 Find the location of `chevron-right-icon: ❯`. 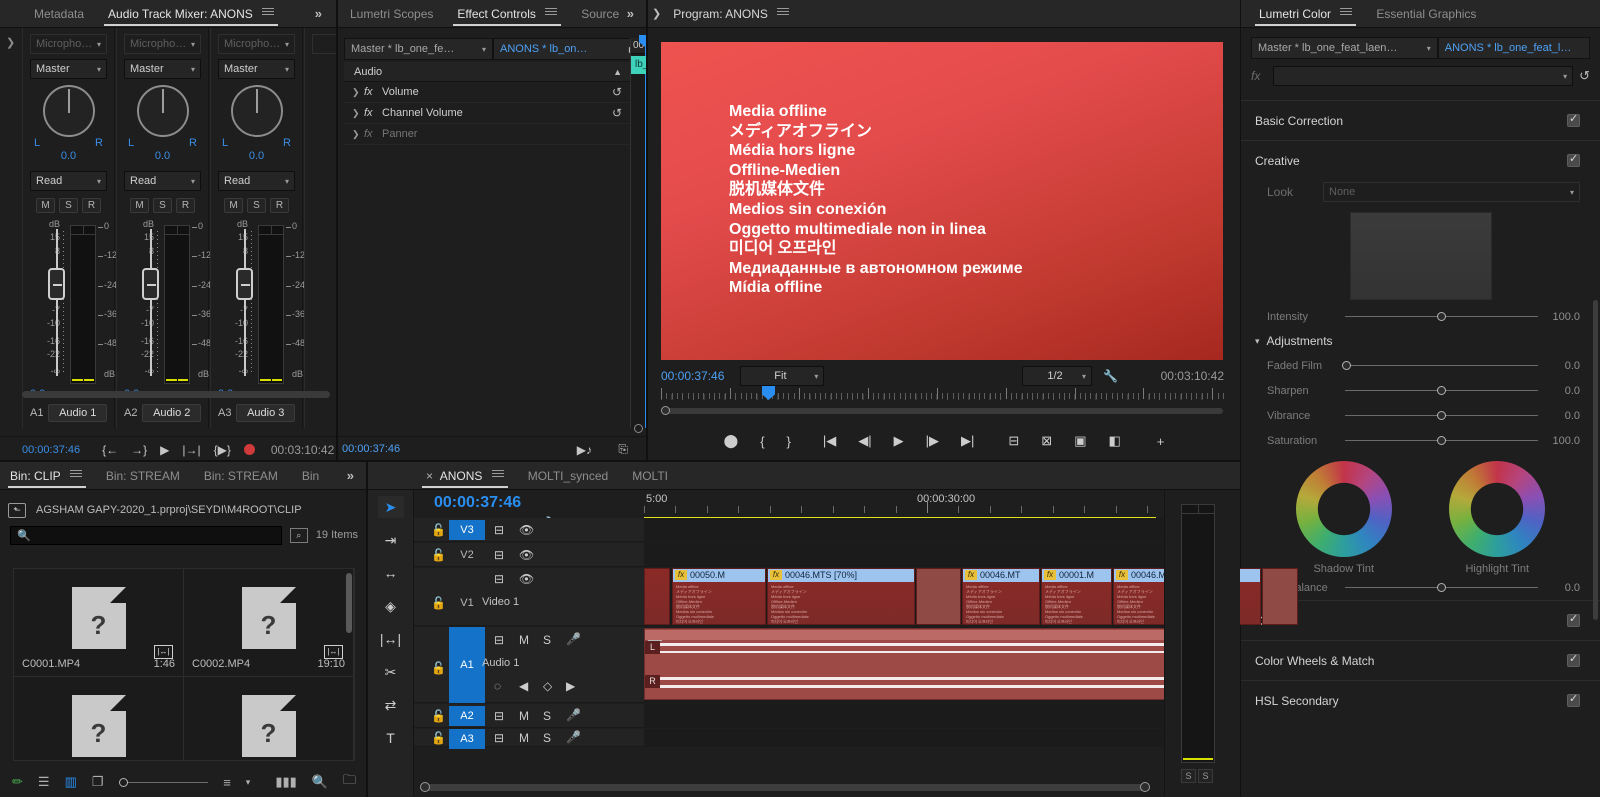

chevron-right-icon: ❯ is located at coordinates (358, 113).